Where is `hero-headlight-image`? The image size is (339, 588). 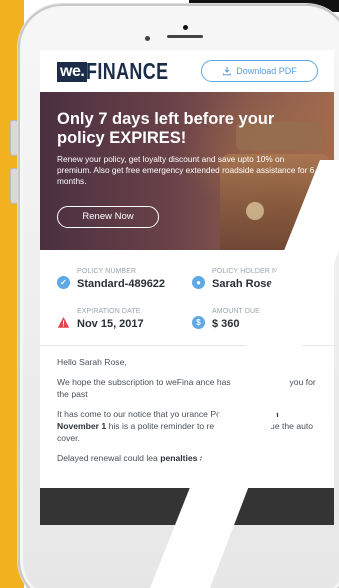 hero-headlight-image is located at coordinates (255, 211).